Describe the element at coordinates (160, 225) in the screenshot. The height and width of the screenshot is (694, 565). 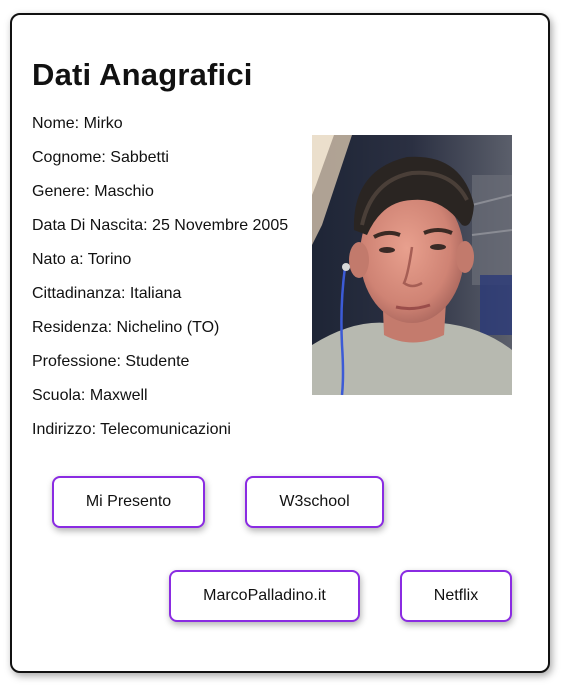
I see `info-data-di-nascita: Data Di Nascita: 25 Novembre 2005` at that location.